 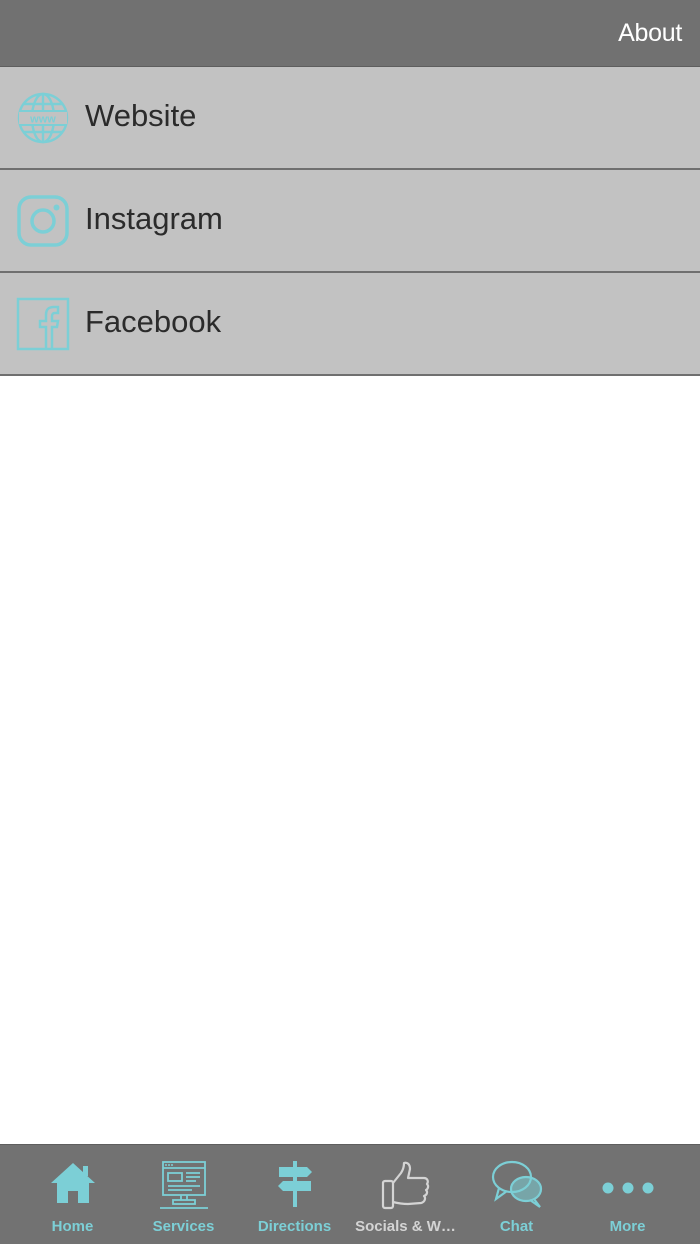 I want to click on thumbs-up-icon, so click(x=405, y=1185).